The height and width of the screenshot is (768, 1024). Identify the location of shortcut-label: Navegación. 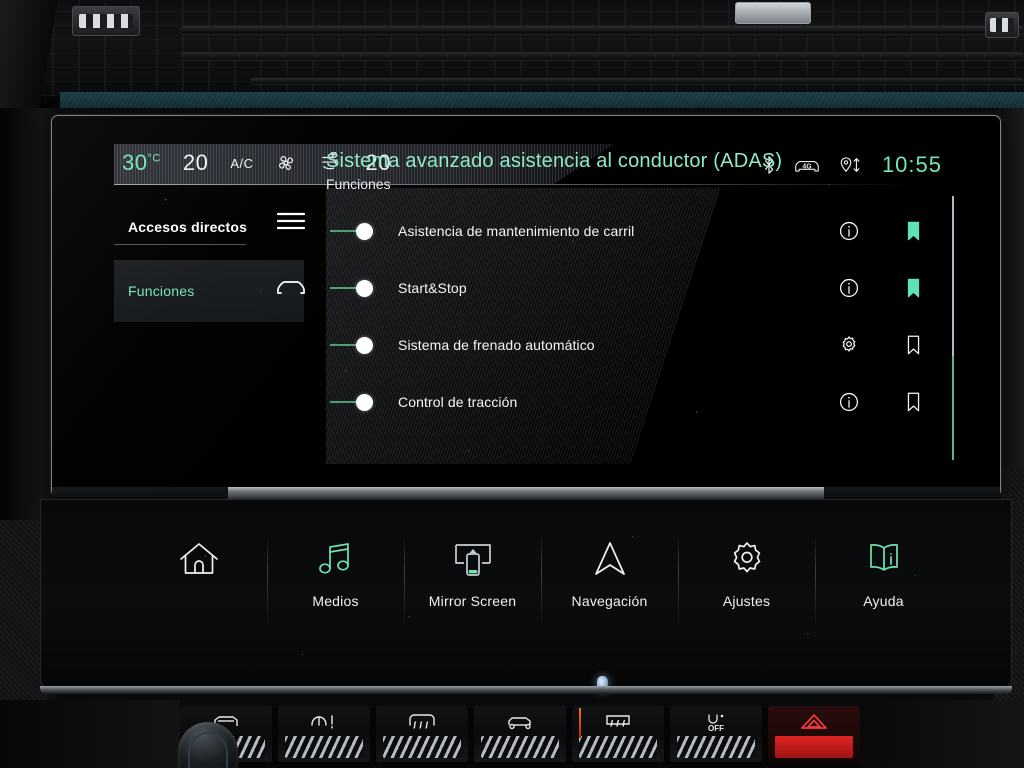
(609, 601).